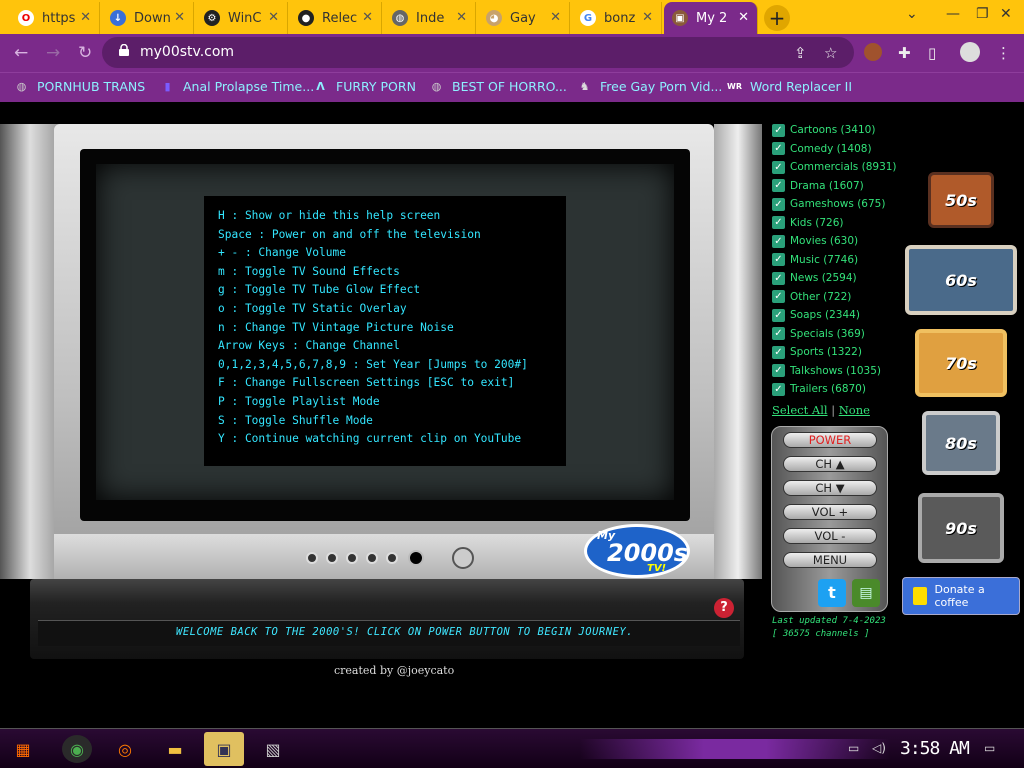 This screenshot has width=1024, height=768. Describe the element at coordinates (961, 363) in the screenshot. I see `decade-70s-tv: 70s` at that location.